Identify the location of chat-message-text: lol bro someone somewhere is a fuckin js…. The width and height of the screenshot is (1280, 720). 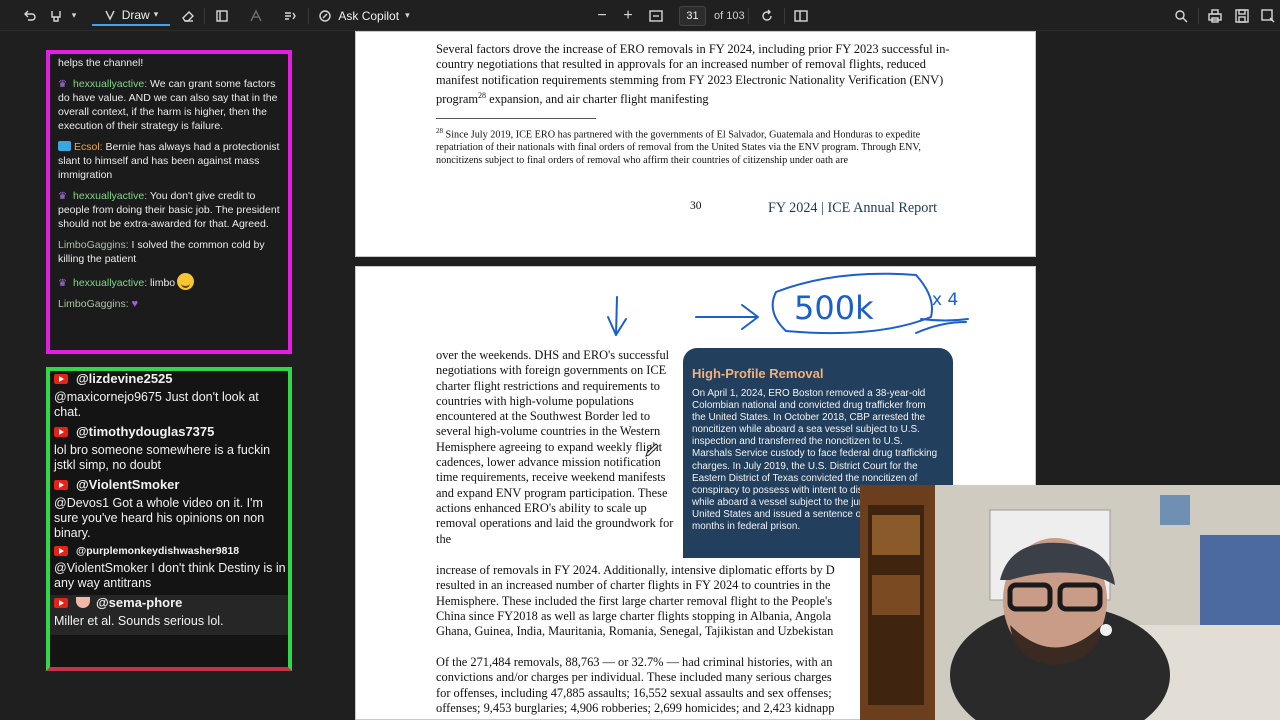
(162, 457).